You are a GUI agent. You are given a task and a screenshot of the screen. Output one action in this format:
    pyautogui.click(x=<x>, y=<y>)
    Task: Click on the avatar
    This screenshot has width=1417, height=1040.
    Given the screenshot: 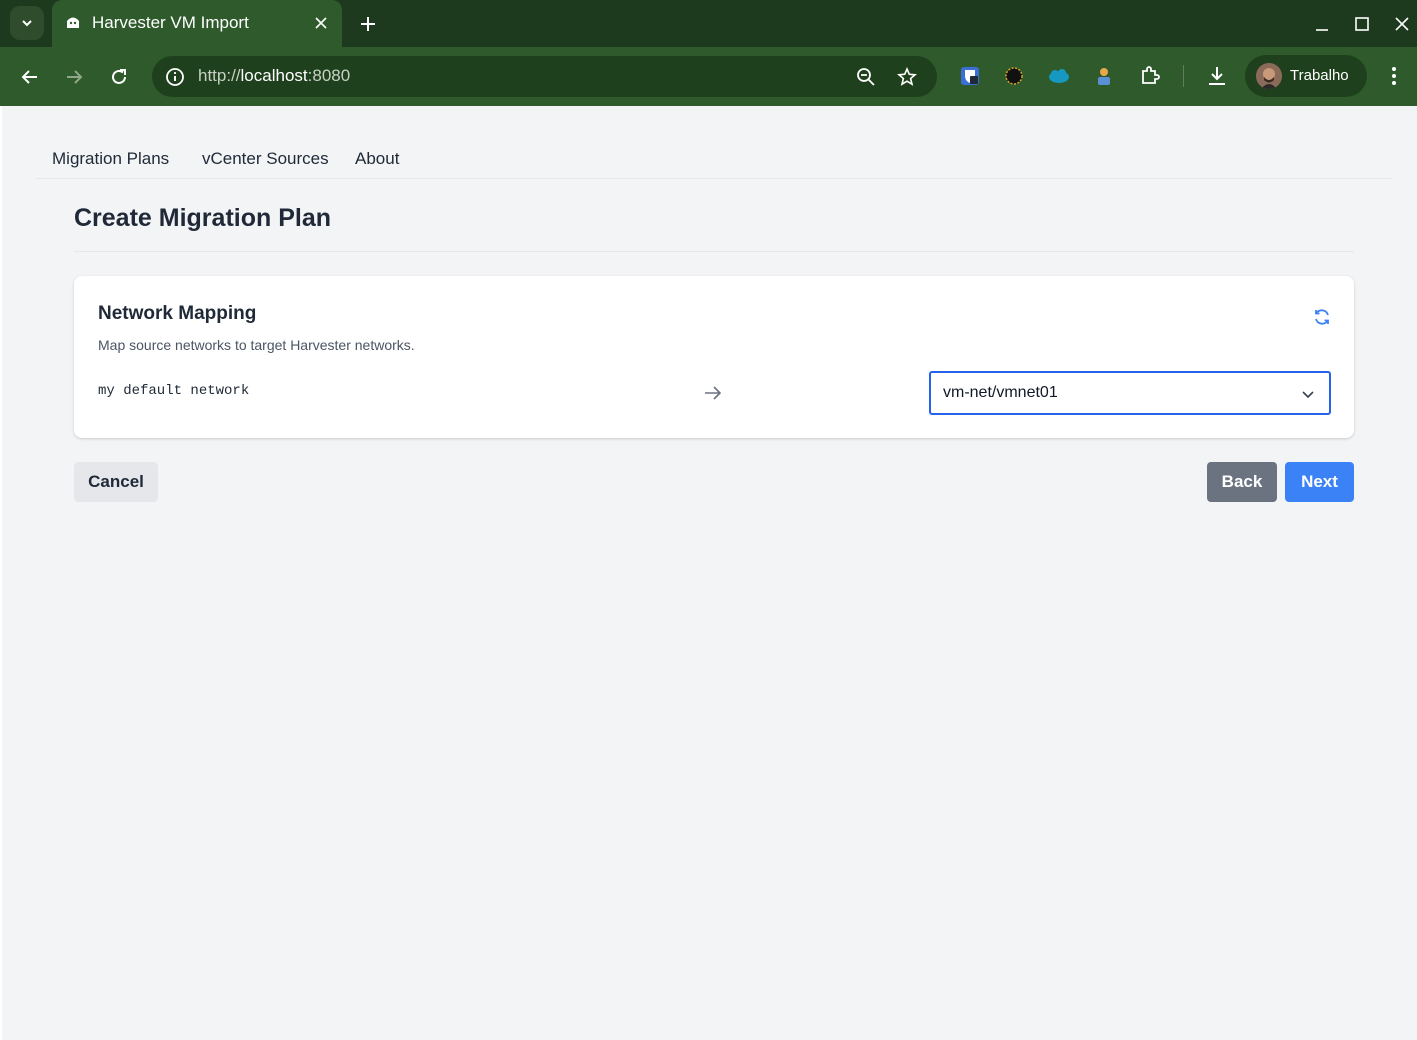 What is the action you would take?
    pyautogui.click(x=1269, y=76)
    